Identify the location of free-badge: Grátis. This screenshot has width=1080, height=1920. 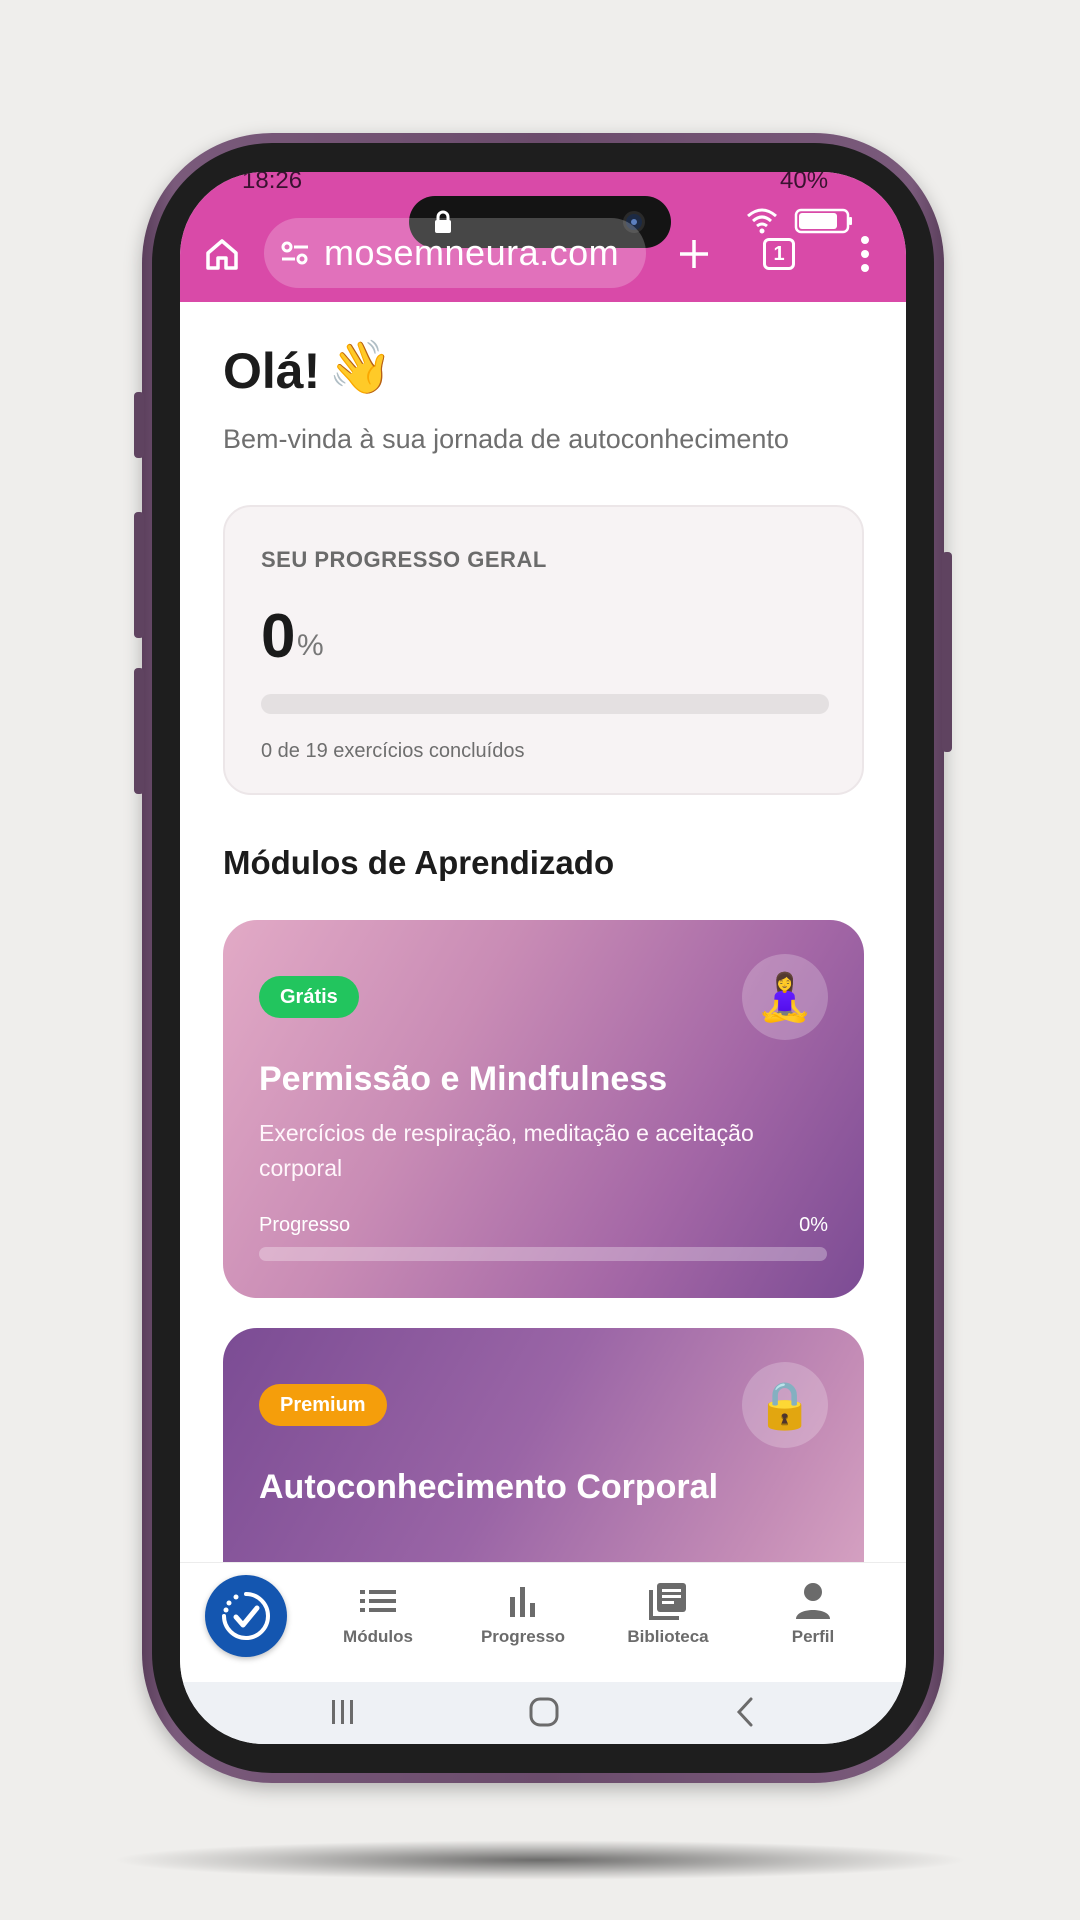
(309, 997).